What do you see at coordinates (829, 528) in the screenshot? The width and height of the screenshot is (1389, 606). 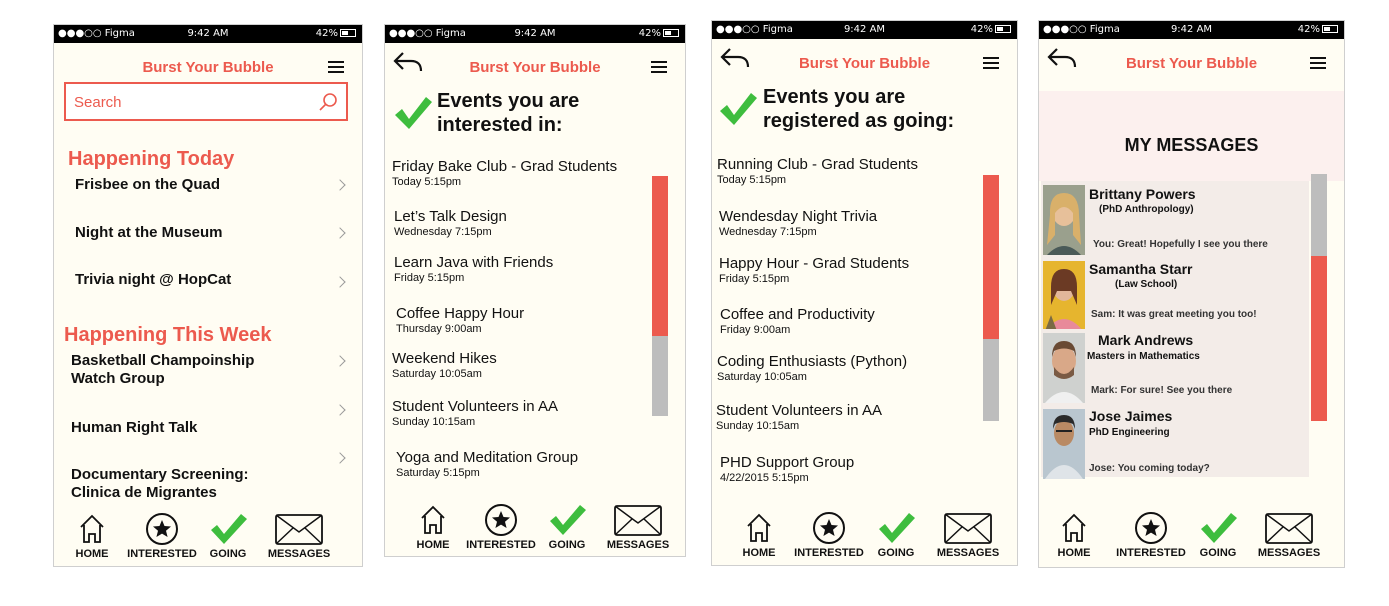 I see `star-circle-icon` at bounding box center [829, 528].